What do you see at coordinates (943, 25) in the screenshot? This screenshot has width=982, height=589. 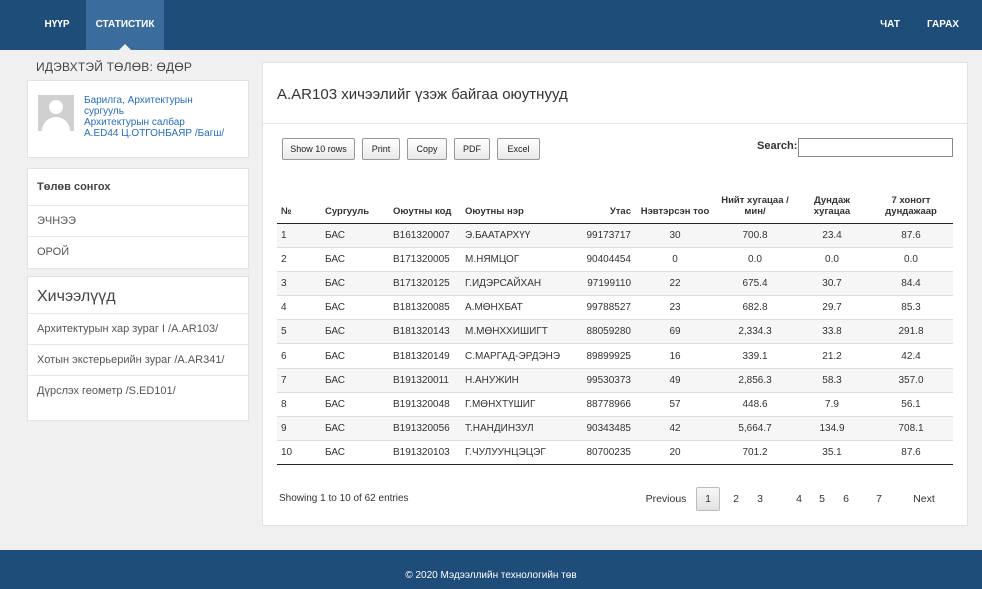 I see `nav-logout-link: ГАРАХ` at bounding box center [943, 25].